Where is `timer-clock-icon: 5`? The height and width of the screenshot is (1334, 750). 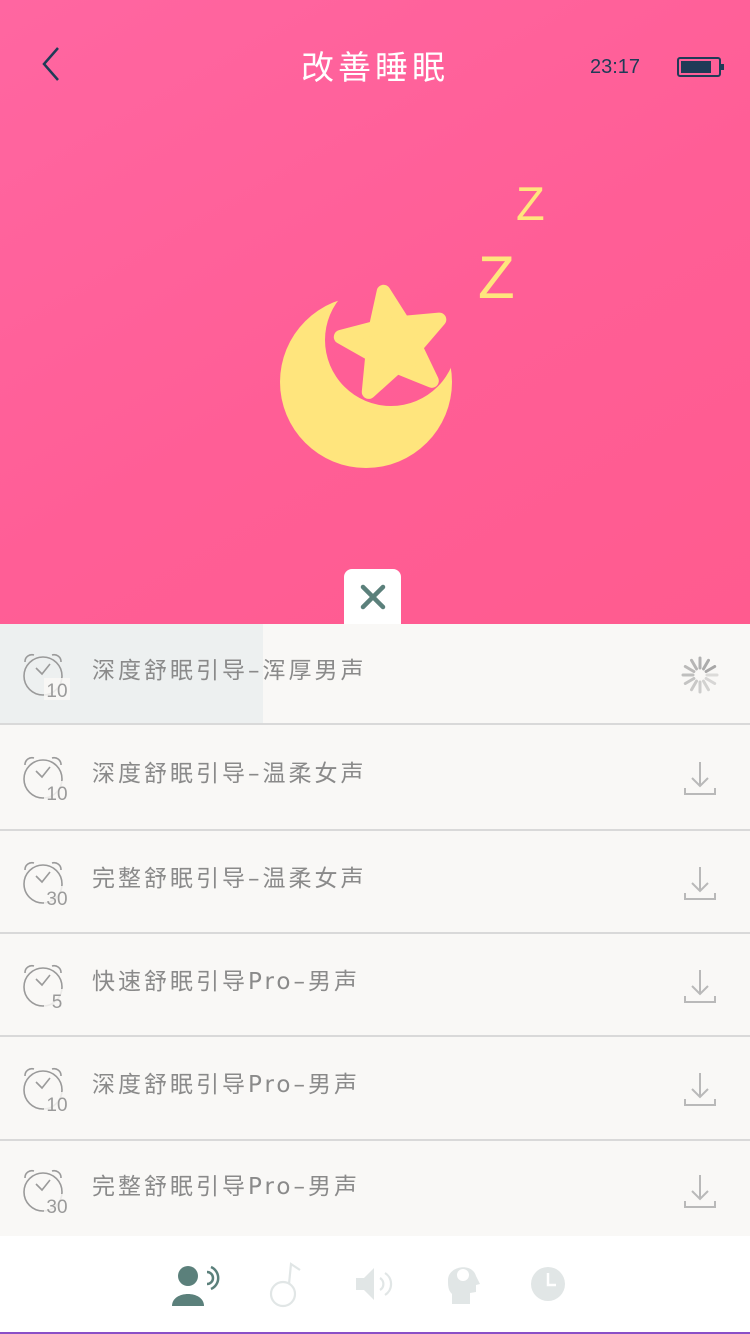
timer-clock-icon: 5 is located at coordinates (45, 987).